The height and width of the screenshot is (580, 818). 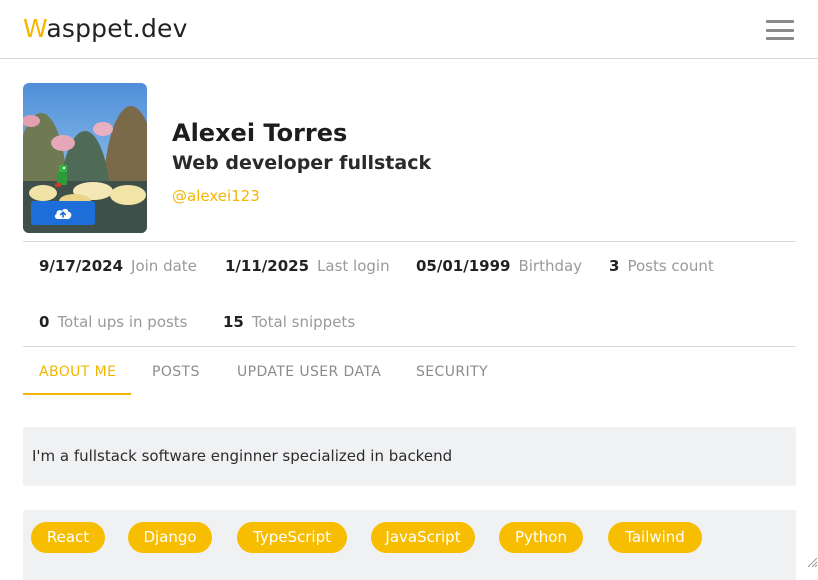 I want to click on skill-chip: React, so click(x=68, y=537).